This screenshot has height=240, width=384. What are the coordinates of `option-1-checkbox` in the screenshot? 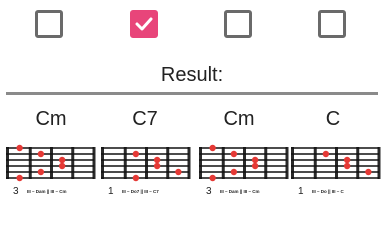 It's located at (49, 24).